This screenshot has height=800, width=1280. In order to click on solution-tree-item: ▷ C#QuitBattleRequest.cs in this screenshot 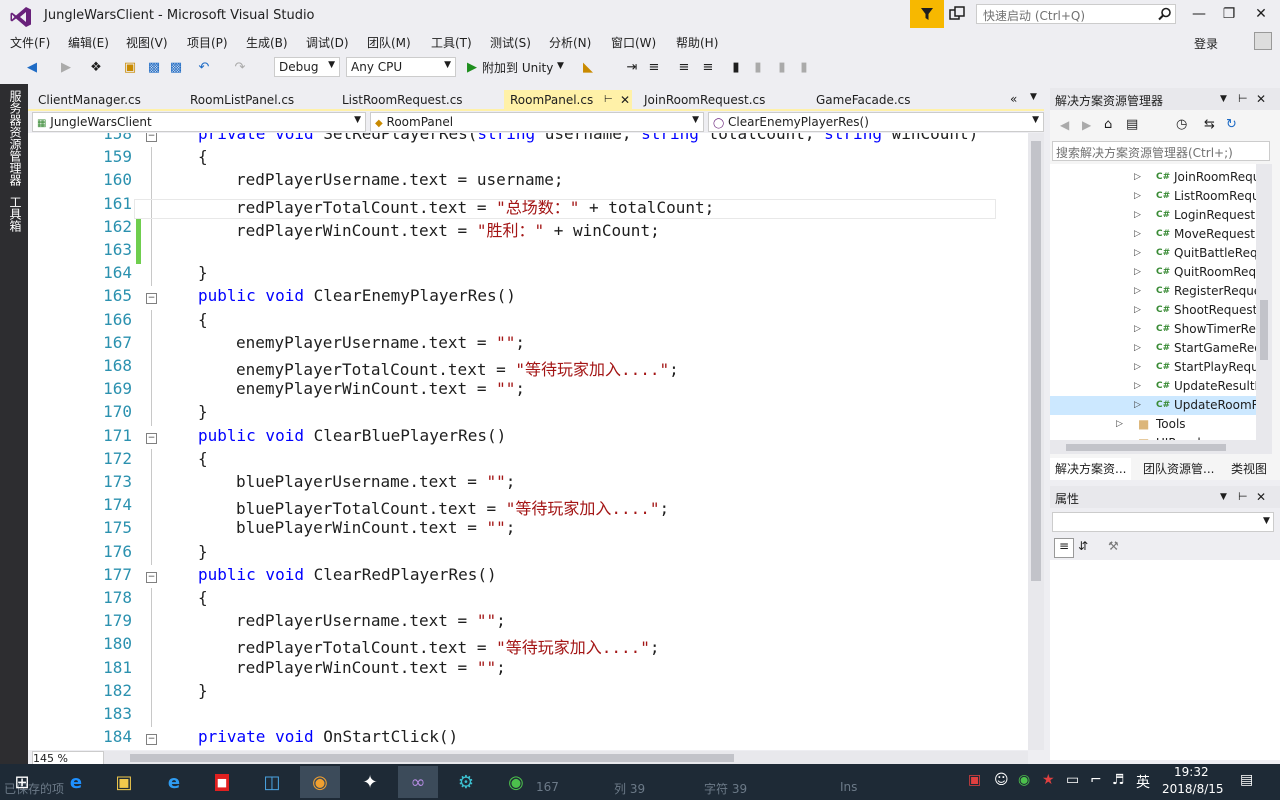, I will do `click(1153, 253)`.